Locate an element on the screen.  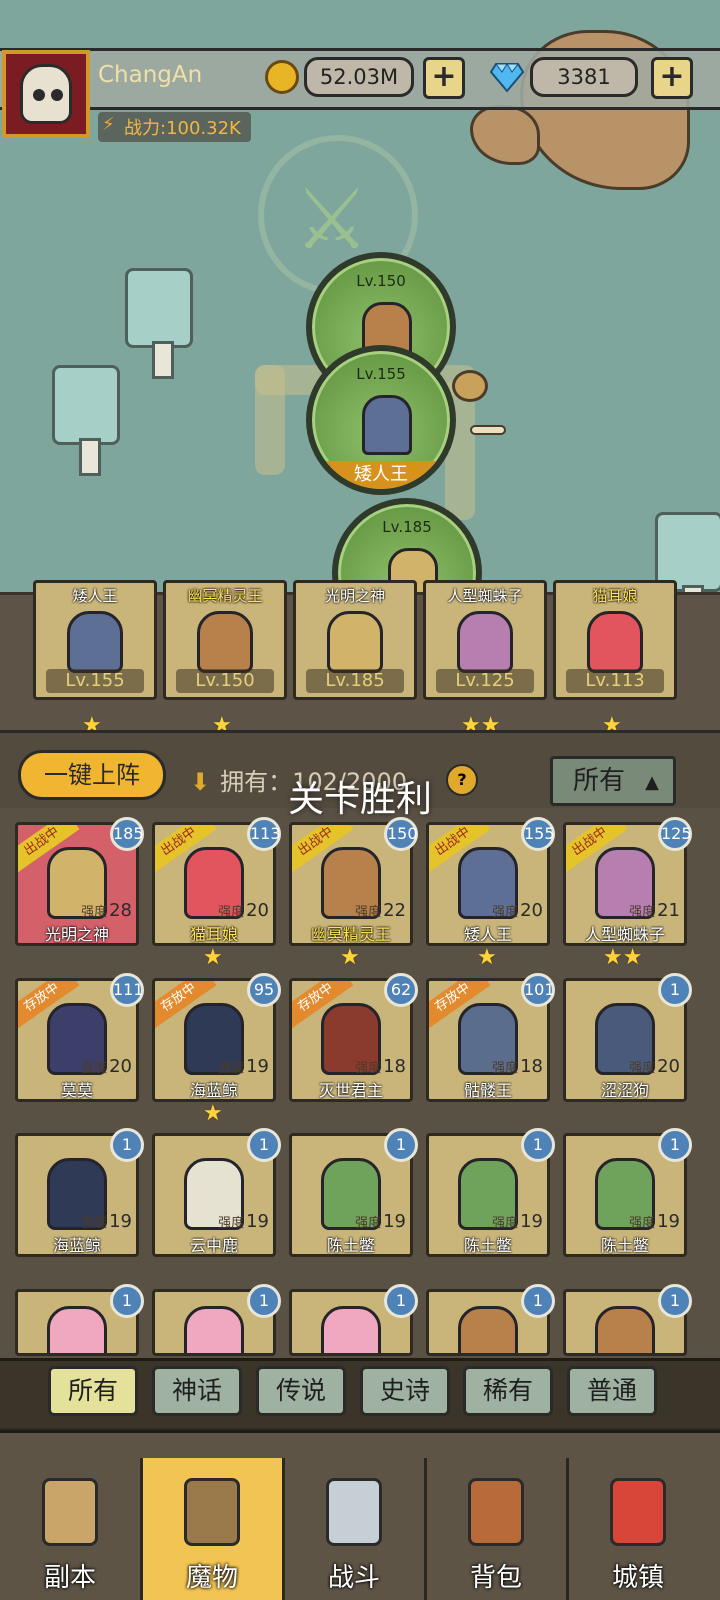
team-slot: 人型蜘蛛子 Lv.125 is located at coordinates (485, 640).